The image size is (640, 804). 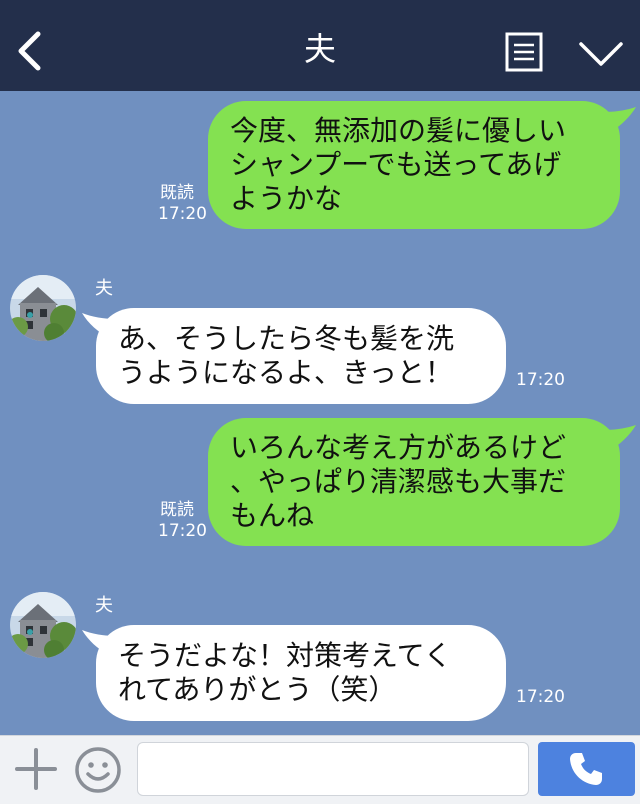 I want to click on smile-icon, so click(x=98, y=770).